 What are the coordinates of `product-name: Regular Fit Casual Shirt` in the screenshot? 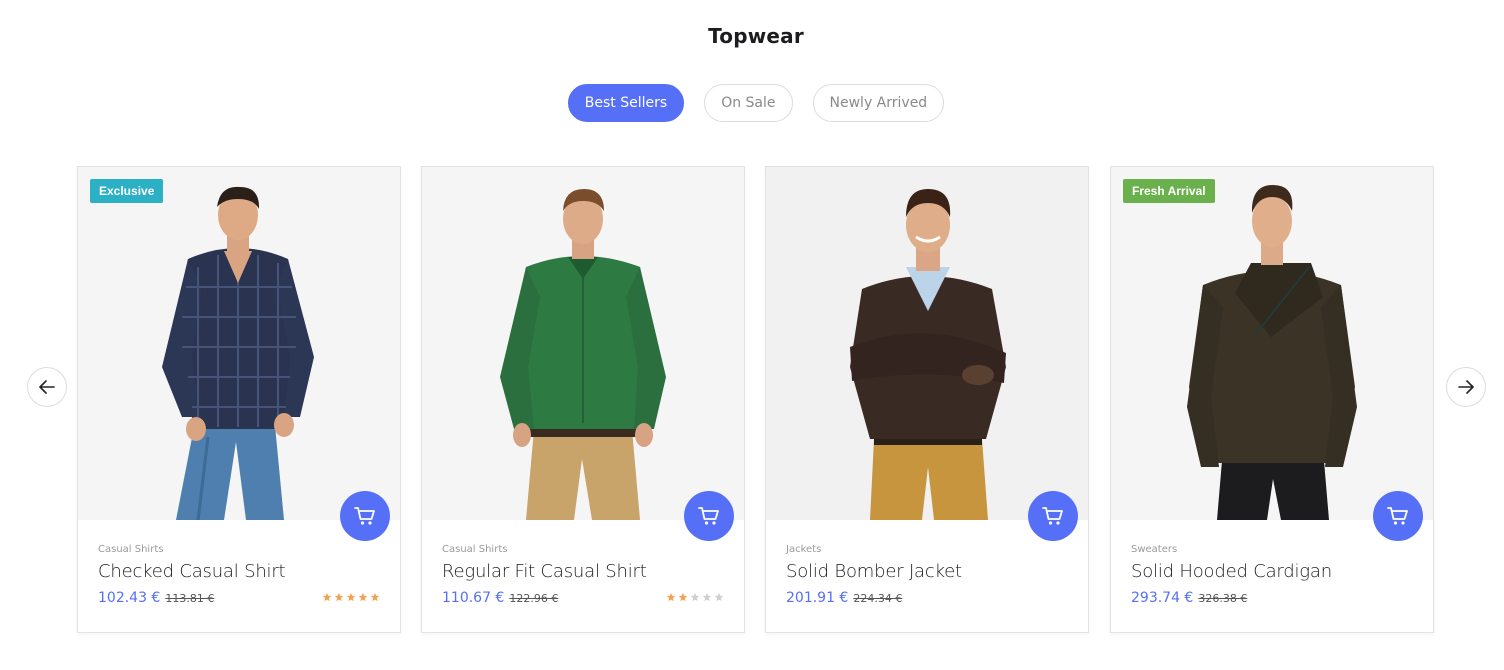 It's located at (583, 571).